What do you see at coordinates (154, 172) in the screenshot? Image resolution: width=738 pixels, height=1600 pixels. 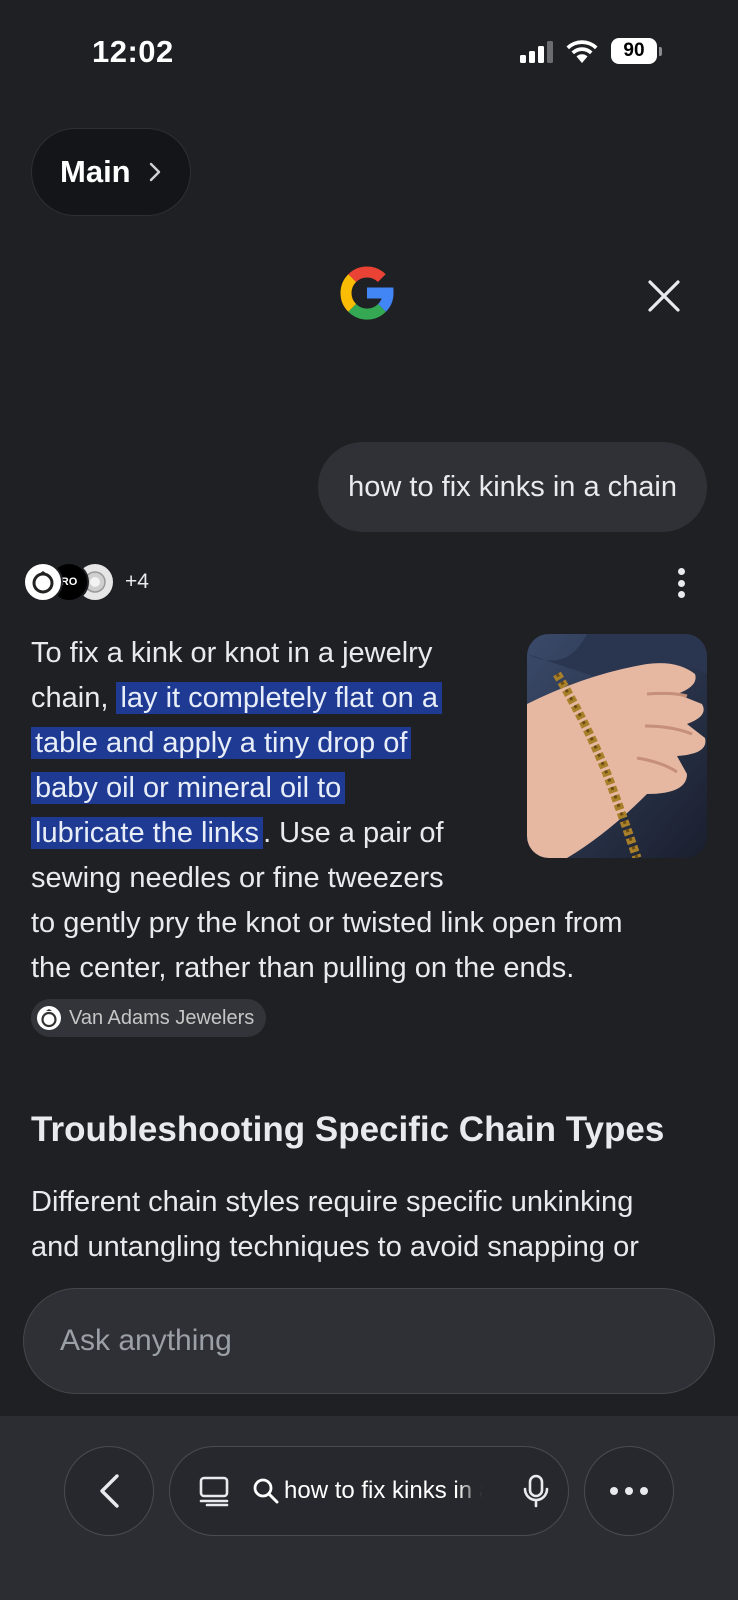 I see `chevron-right-icon` at bounding box center [154, 172].